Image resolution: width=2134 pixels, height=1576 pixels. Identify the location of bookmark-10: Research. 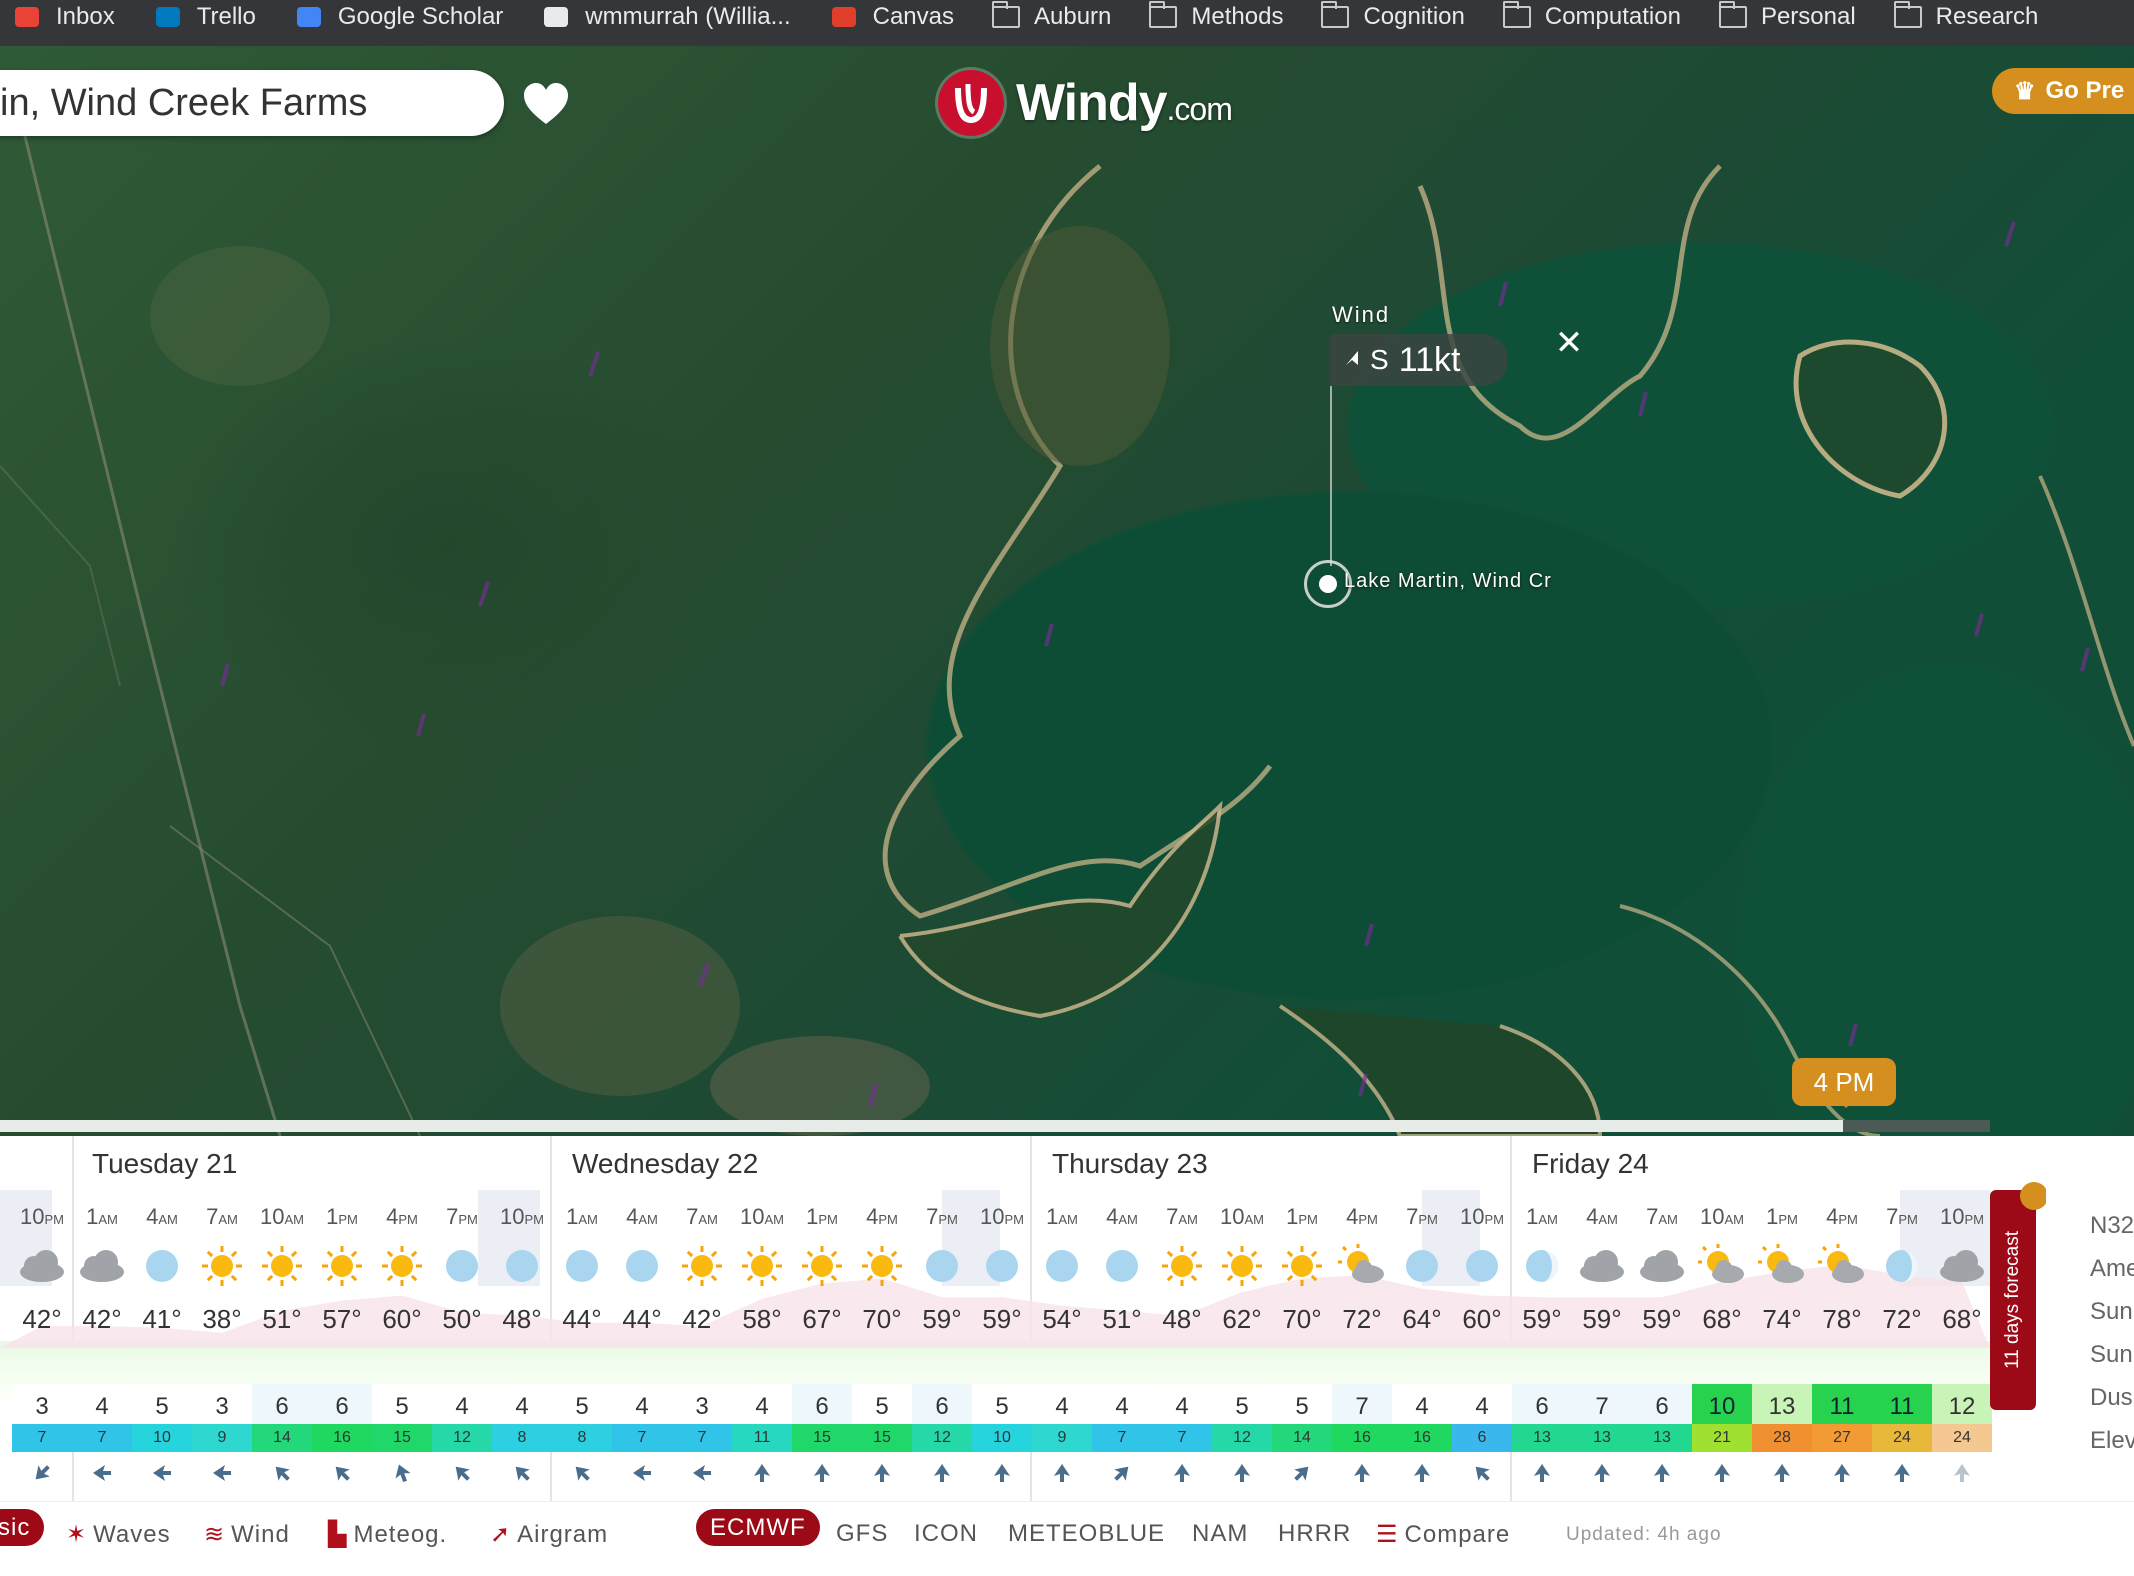
(1965, 16).